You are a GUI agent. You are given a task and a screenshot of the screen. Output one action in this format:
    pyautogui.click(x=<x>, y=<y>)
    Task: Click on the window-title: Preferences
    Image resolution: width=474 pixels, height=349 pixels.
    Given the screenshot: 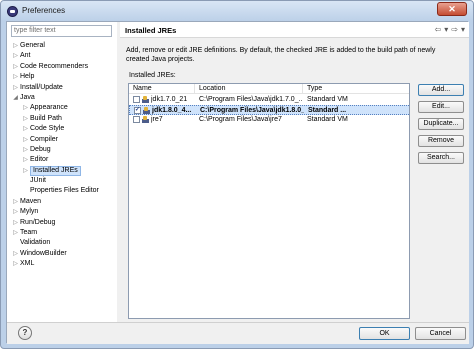 What is the action you would take?
    pyautogui.click(x=44, y=10)
    